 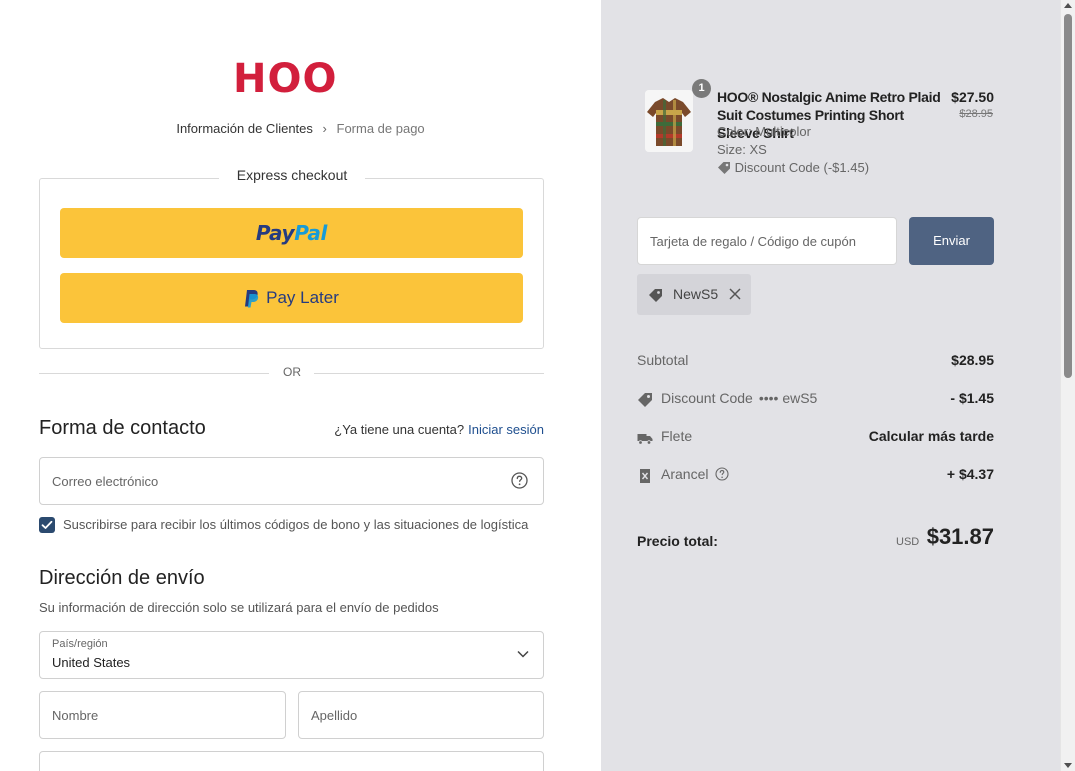 I want to click on discount-row: Discount Code •••• ewS5 - $1.45, so click(x=815, y=400).